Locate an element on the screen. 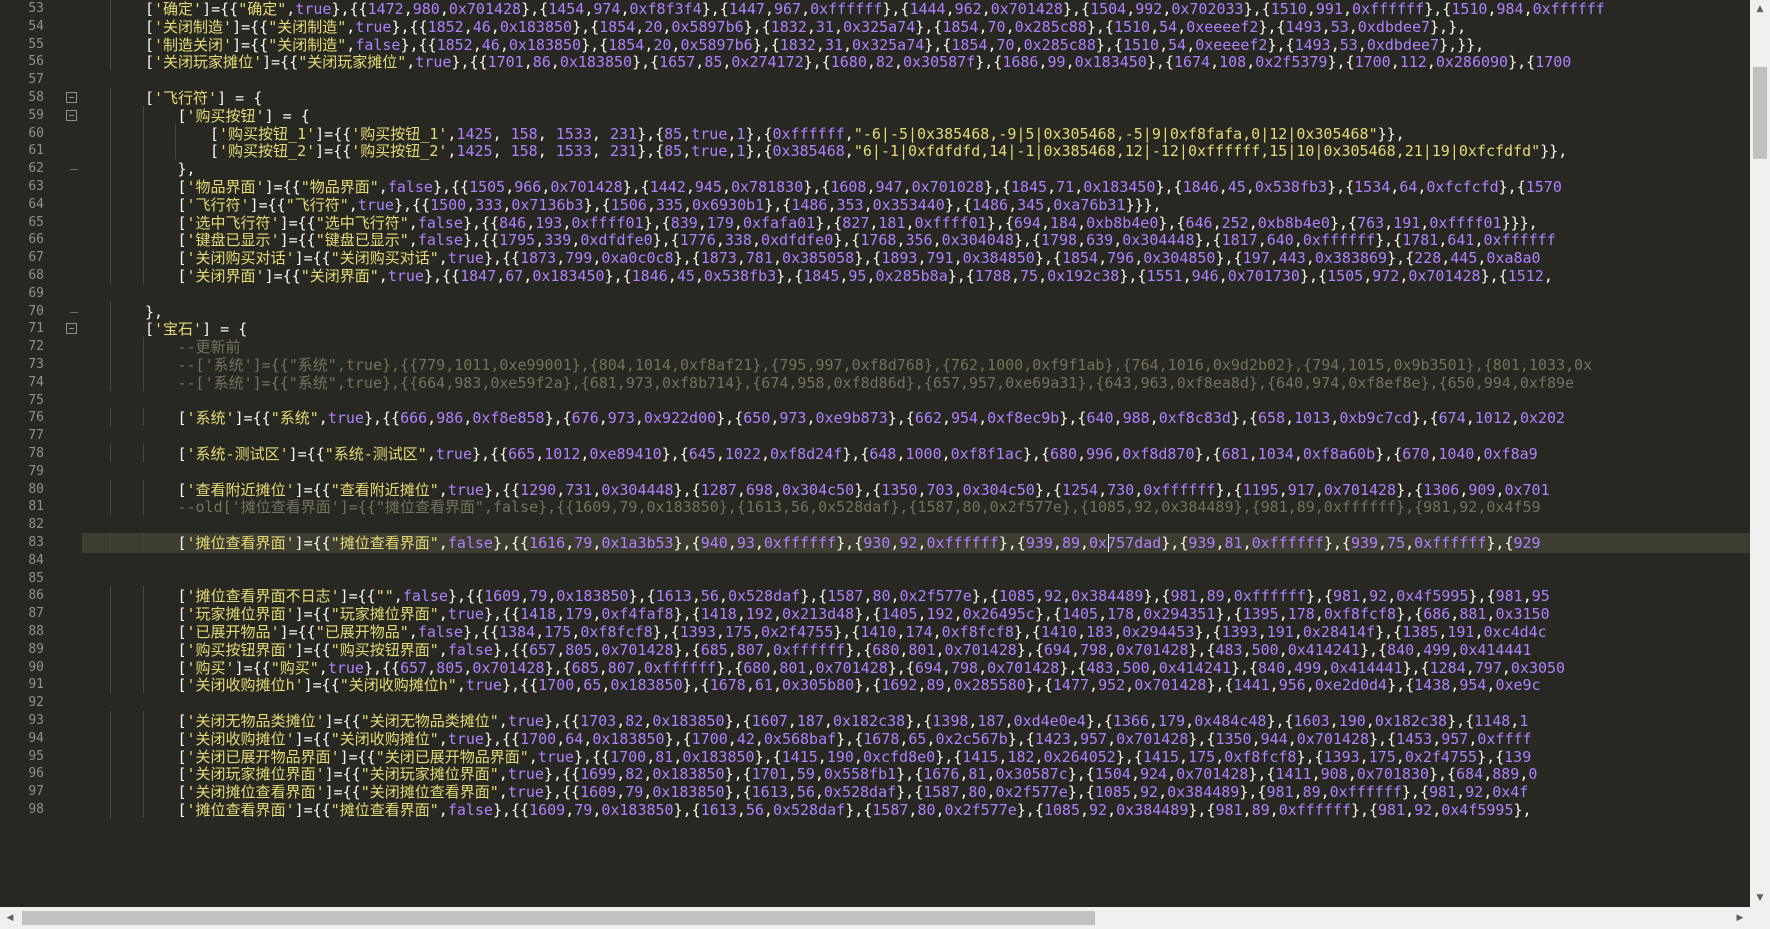 The width and height of the screenshot is (1770, 929). scroll-up-arrow-icon: ▲ is located at coordinates (1760, 9).